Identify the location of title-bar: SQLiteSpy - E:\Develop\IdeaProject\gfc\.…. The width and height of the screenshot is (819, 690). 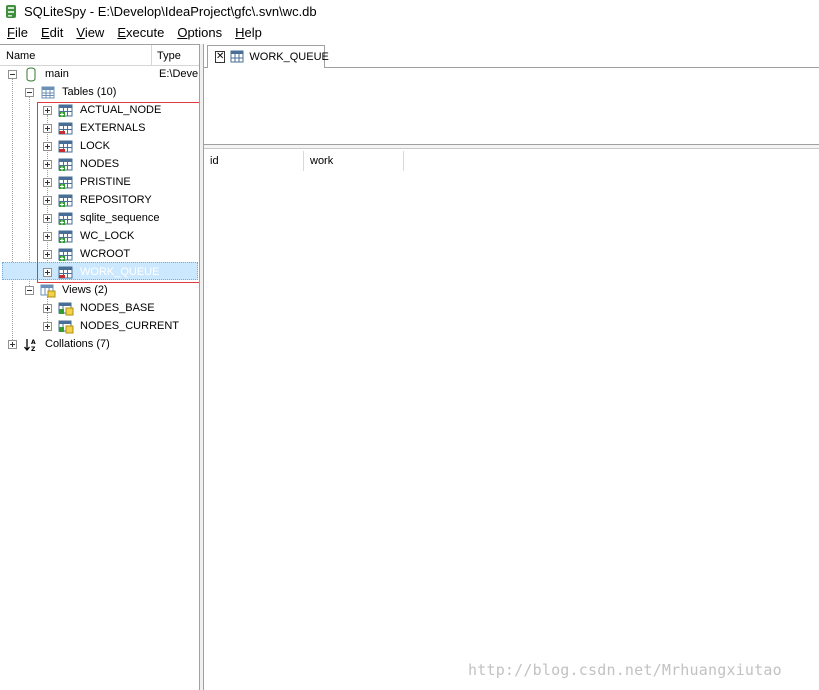
(409, 11).